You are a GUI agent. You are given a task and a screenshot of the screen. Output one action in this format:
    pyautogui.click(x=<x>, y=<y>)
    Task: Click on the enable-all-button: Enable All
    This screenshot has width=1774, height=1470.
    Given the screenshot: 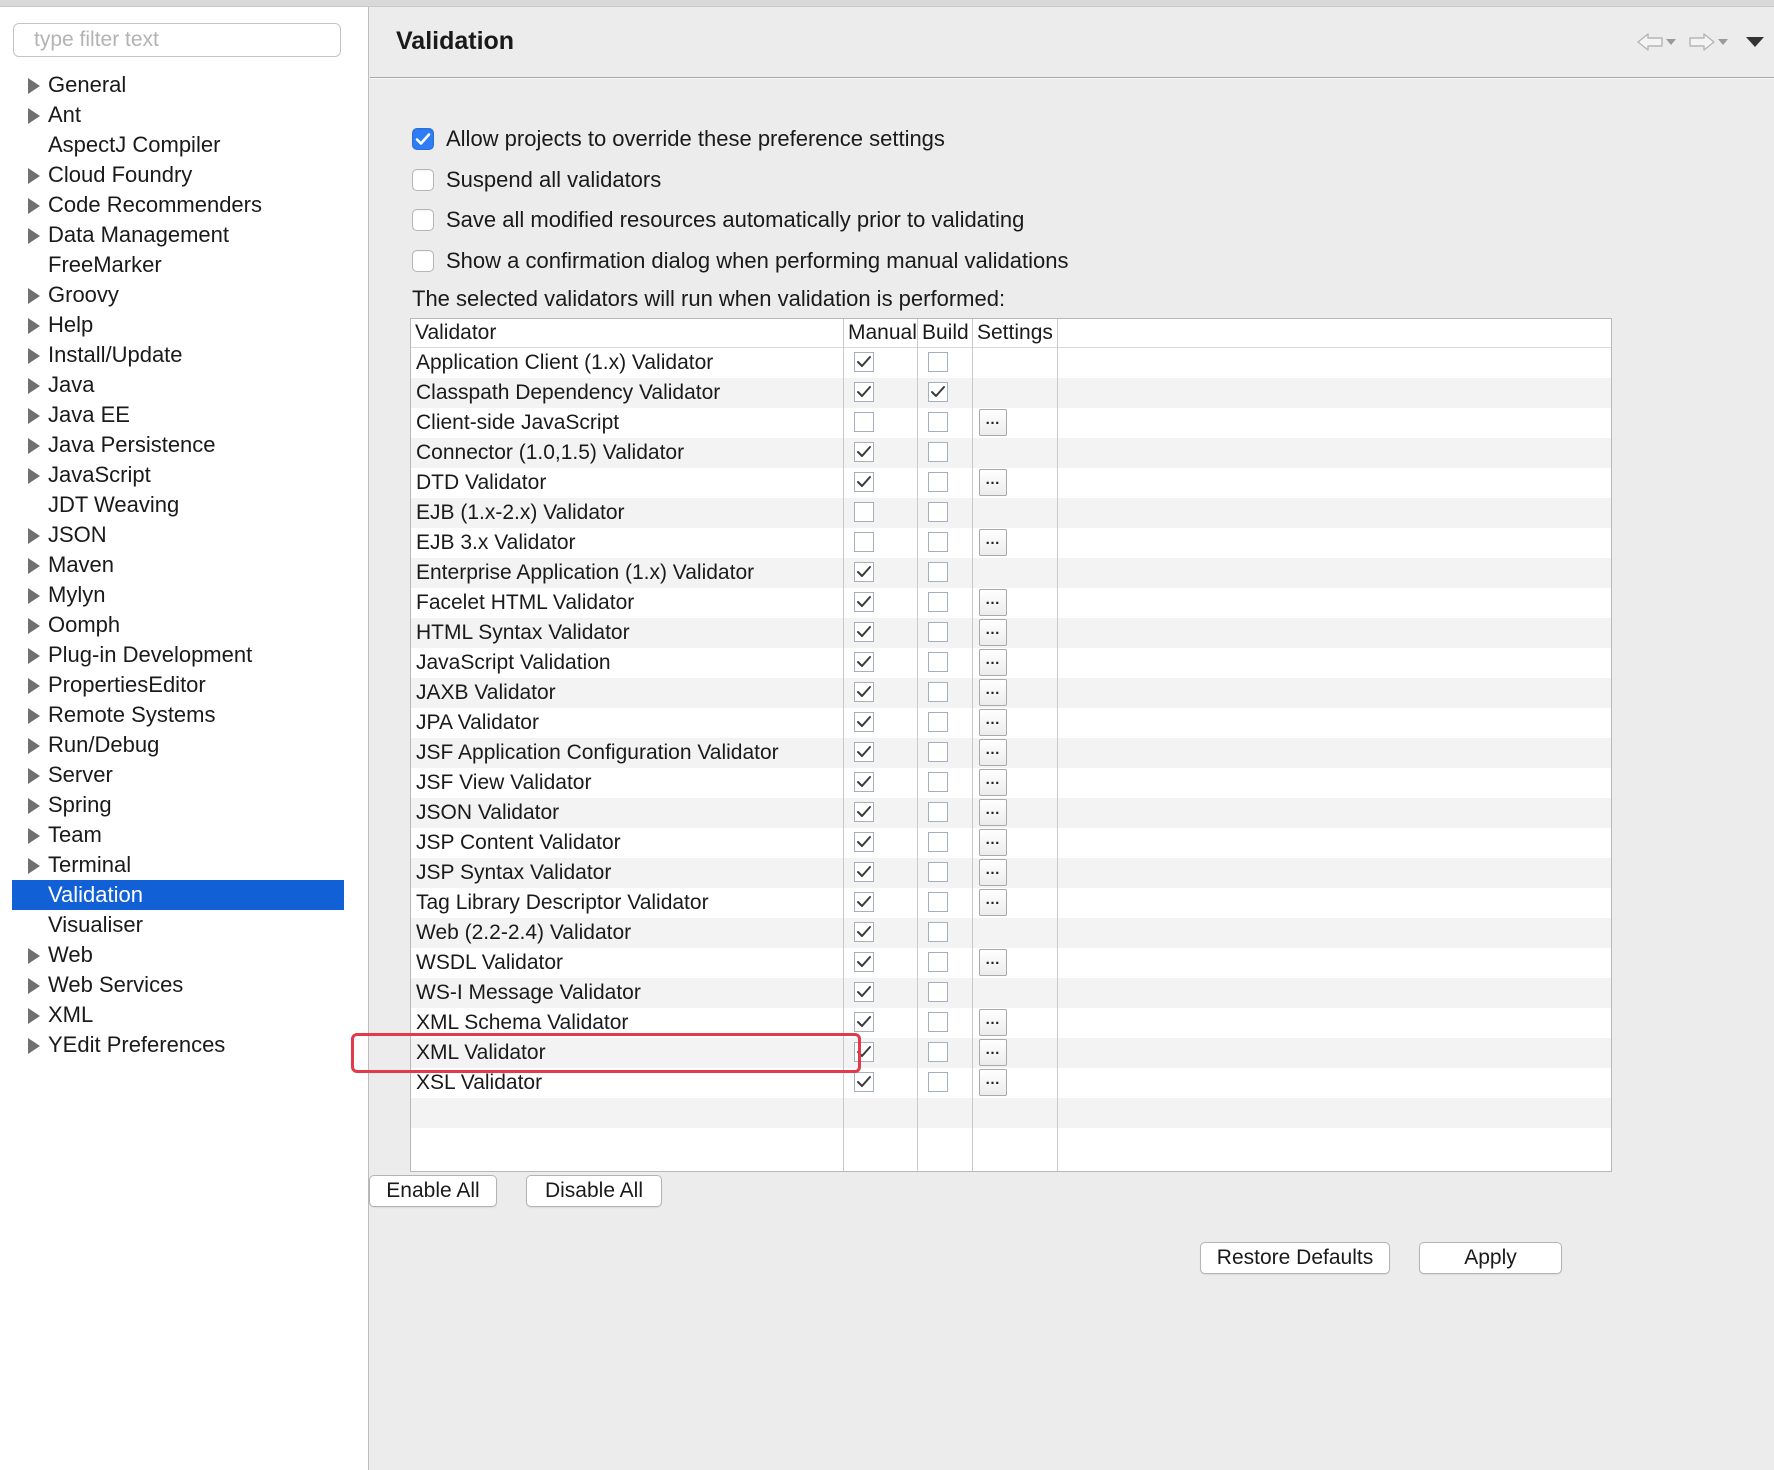 What is the action you would take?
    pyautogui.click(x=433, y=1191)
    